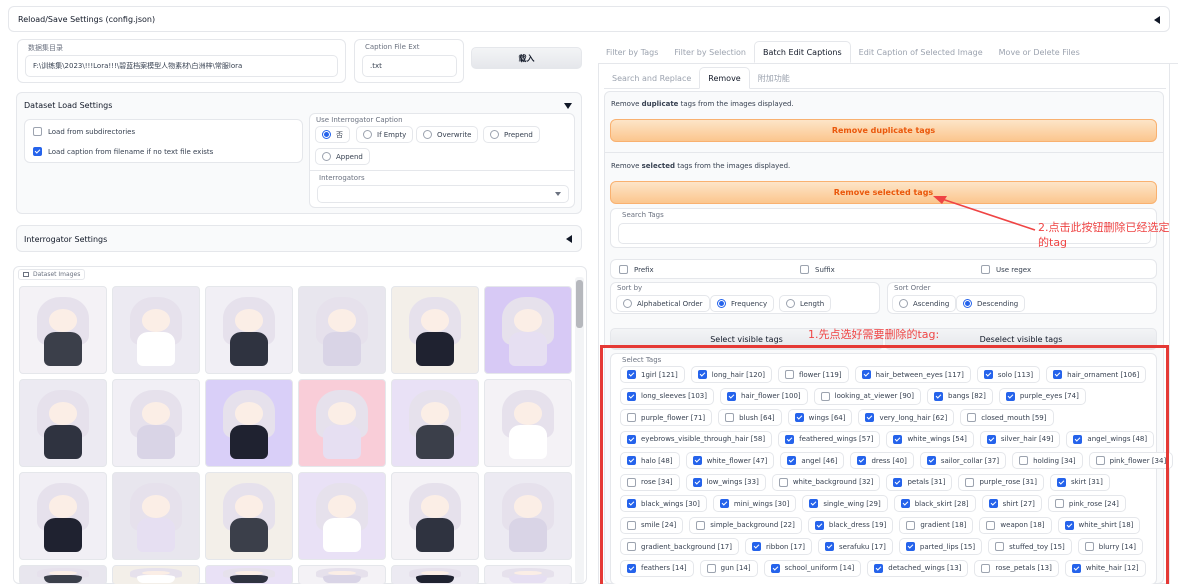  What do you see at coordinates (746, 339) in the screenshot?
I see `select-visible-label: Select visible tags` at bounding box center [746, 339].